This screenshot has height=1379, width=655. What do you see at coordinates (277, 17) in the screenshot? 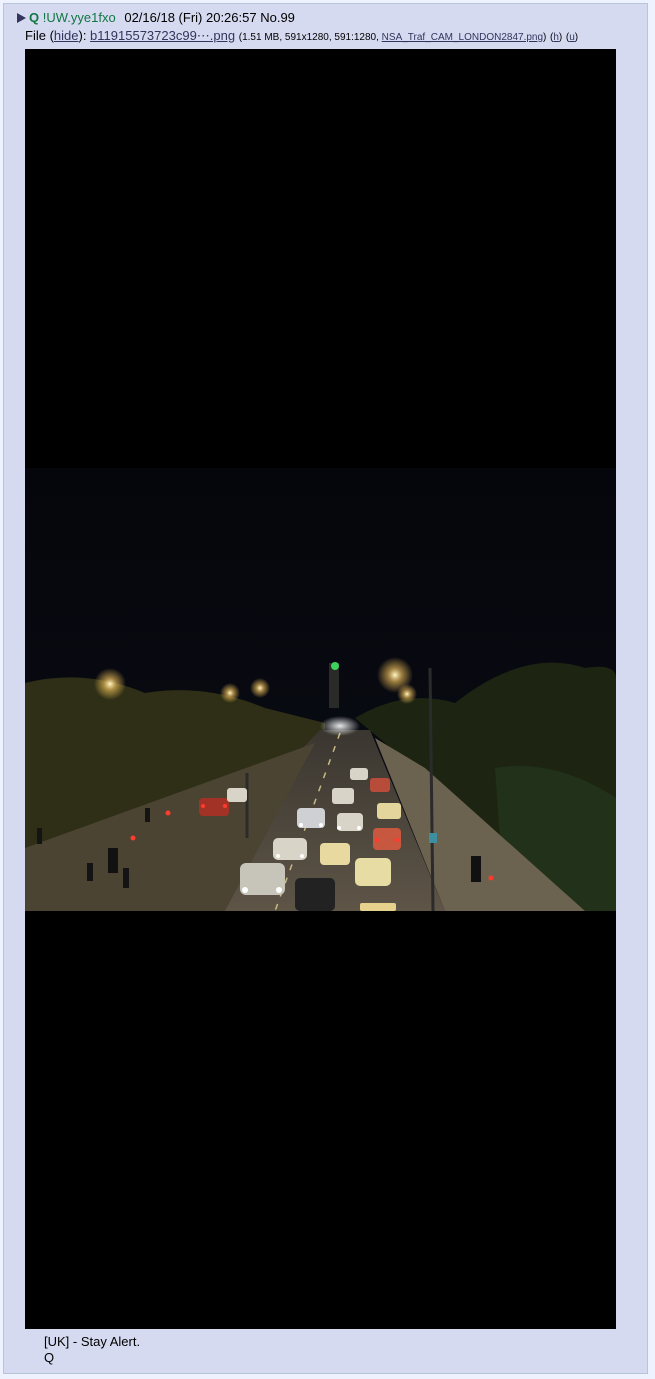
I see `post-number-link: No.99` at bounding box center [277, 17].